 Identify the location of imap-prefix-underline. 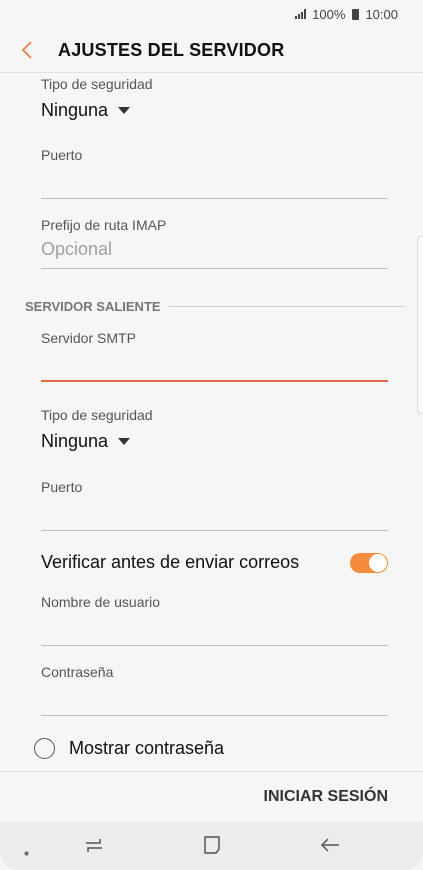
(214, 268).